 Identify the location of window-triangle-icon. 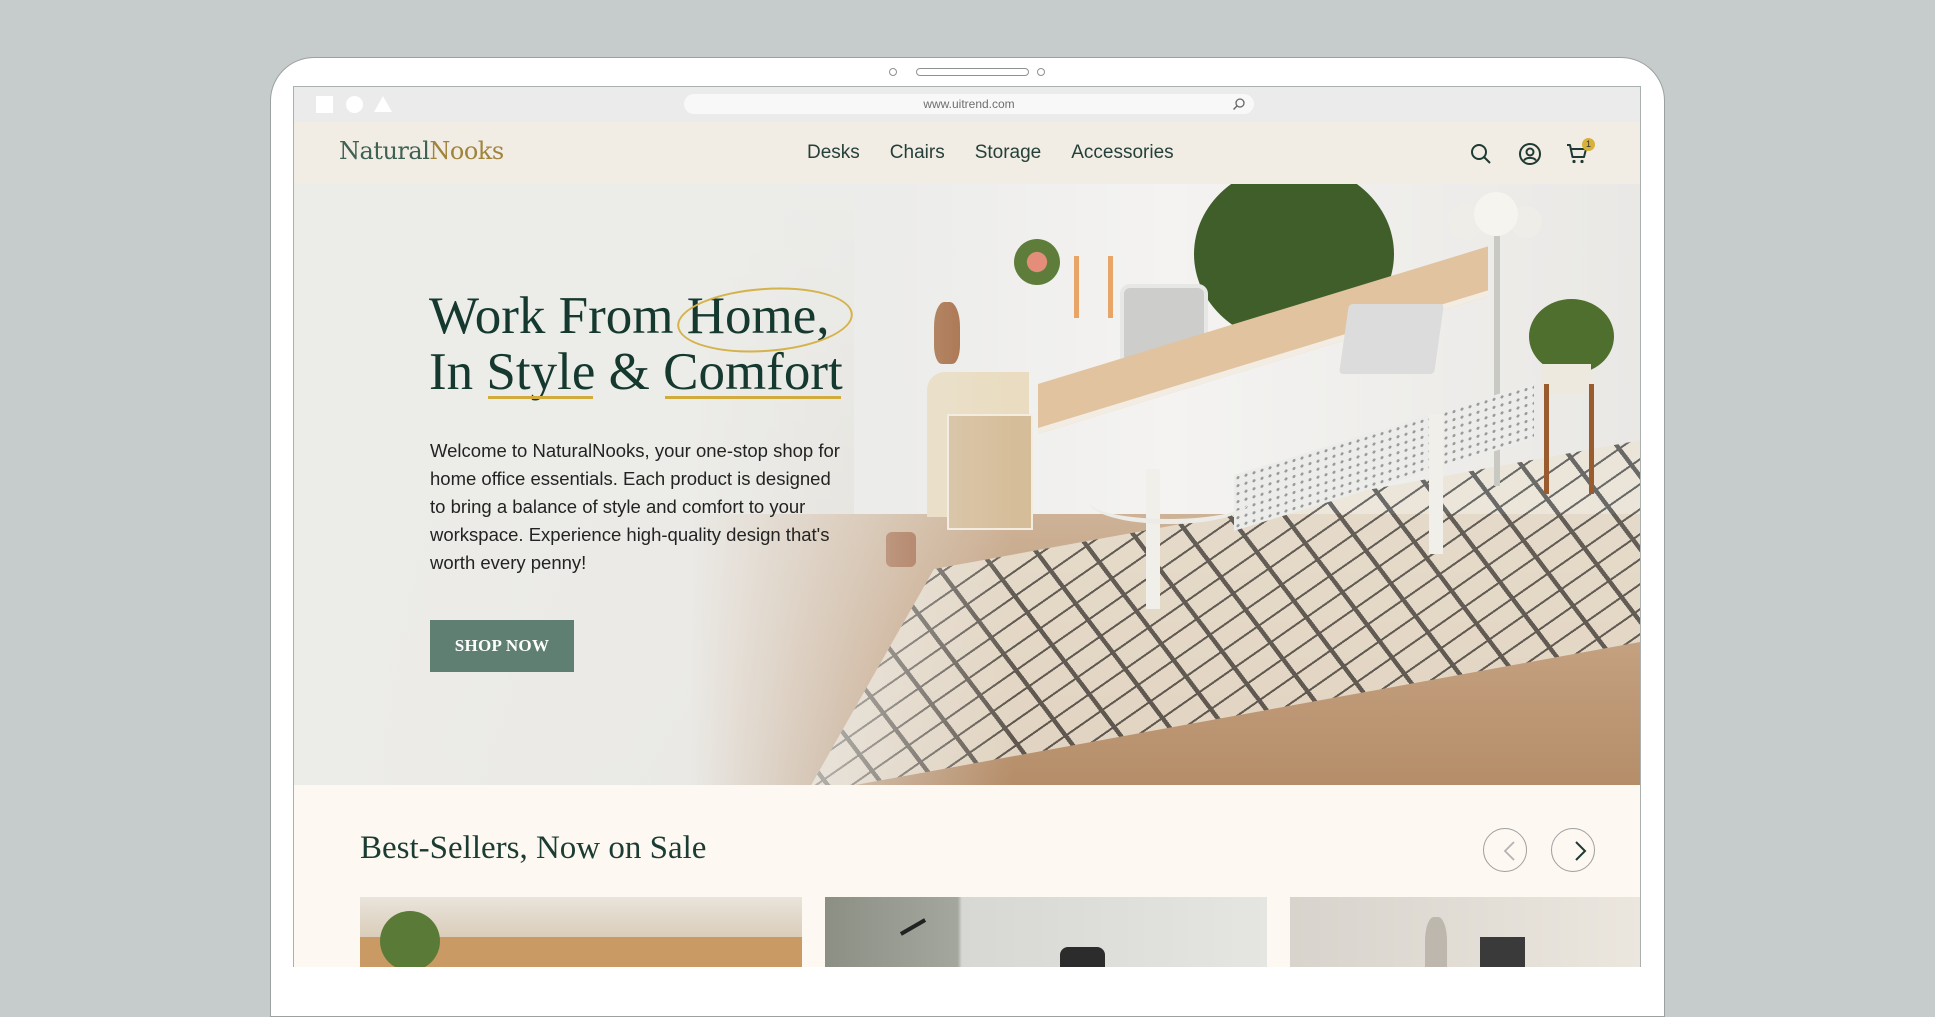
(383, 104).